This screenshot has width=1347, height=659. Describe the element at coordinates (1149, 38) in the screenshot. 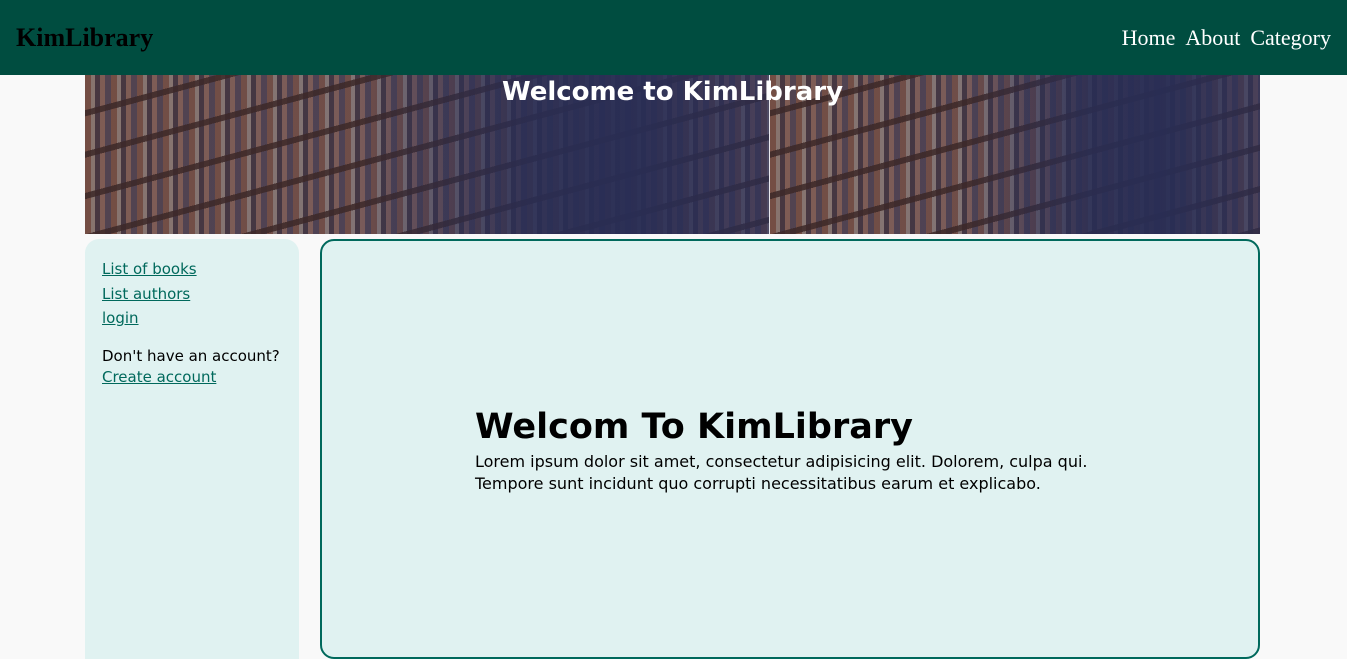

I see `nav-home-link: Home` at that location.